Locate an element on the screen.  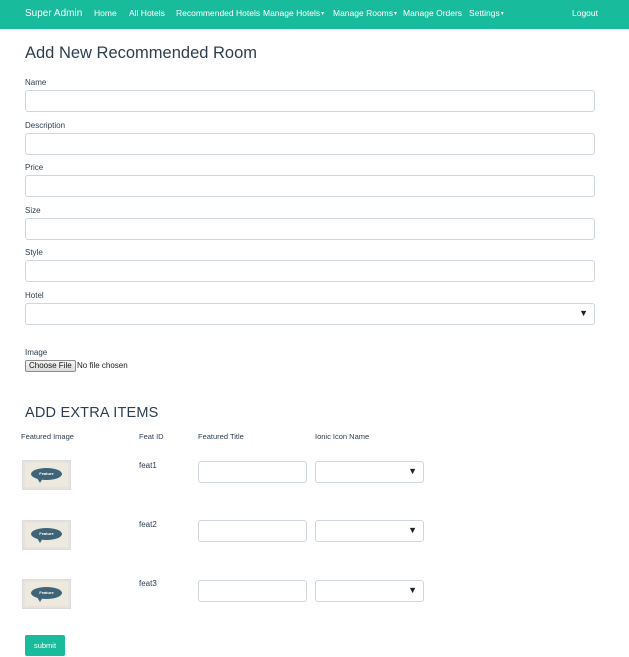
feat-id: feat3 is located at coordinates (148, 583).